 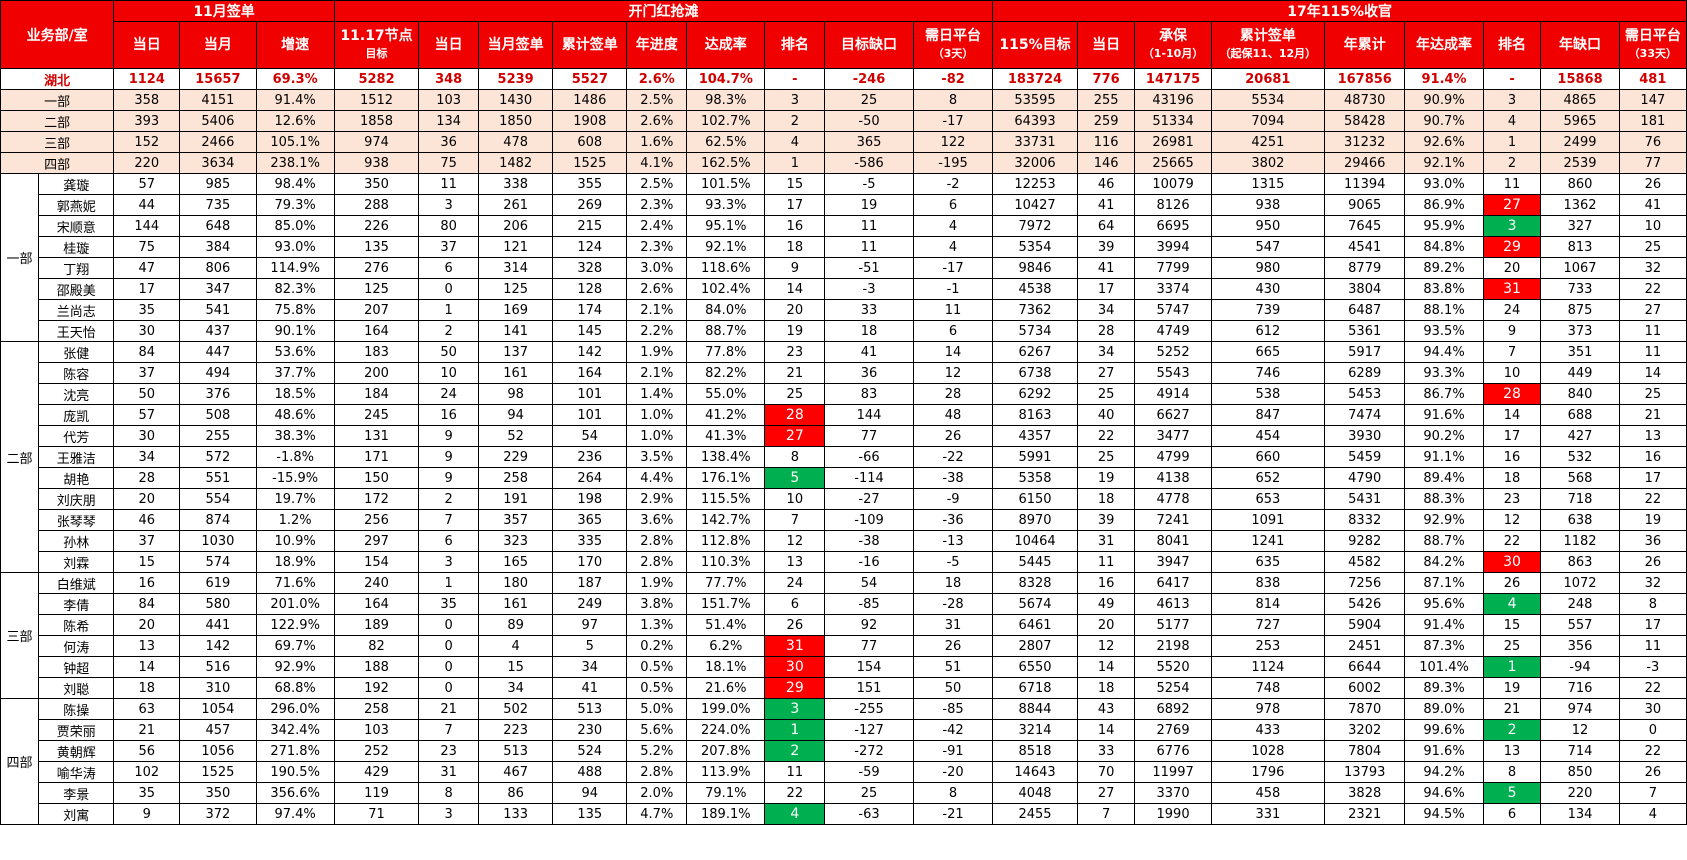 What do you see at coordinates (1444, 562) in the screenshot?
I see `table-cell: 84.2%` at bounding box center [1444, 562].